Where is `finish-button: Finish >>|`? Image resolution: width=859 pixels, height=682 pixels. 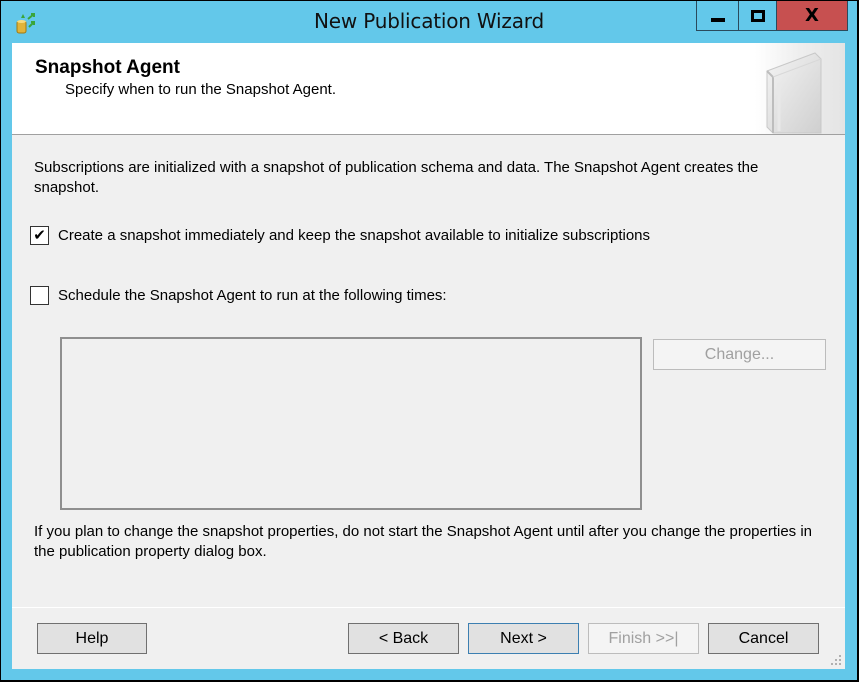
finish-button: Finish >>| is located at coordinates (643, 638).